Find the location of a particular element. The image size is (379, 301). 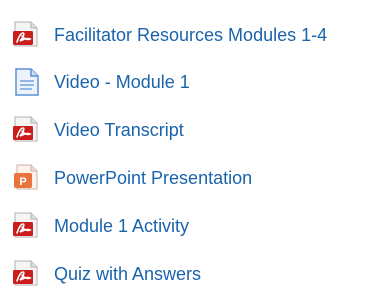

resource-video-module-1: Video - Module 1 is located at coordinates (100, 82).